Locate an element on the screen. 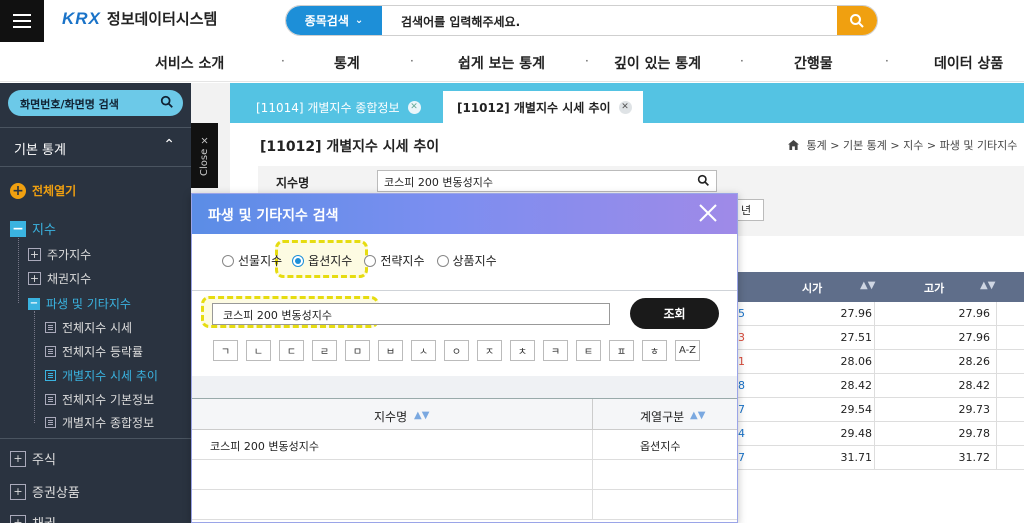 The image size is (1024, 523). sidebar-item-label: 주가지수 is located at coordinates (69, 255).